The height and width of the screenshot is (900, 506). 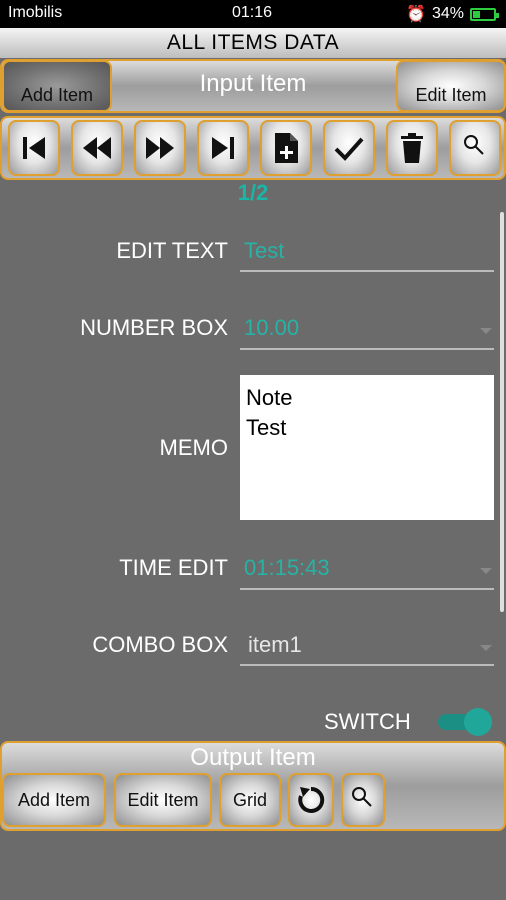 What do you see at coordinates (367, 665) in the screenshot?
I see `combo-box-underline` at bounding box center [367, 665].